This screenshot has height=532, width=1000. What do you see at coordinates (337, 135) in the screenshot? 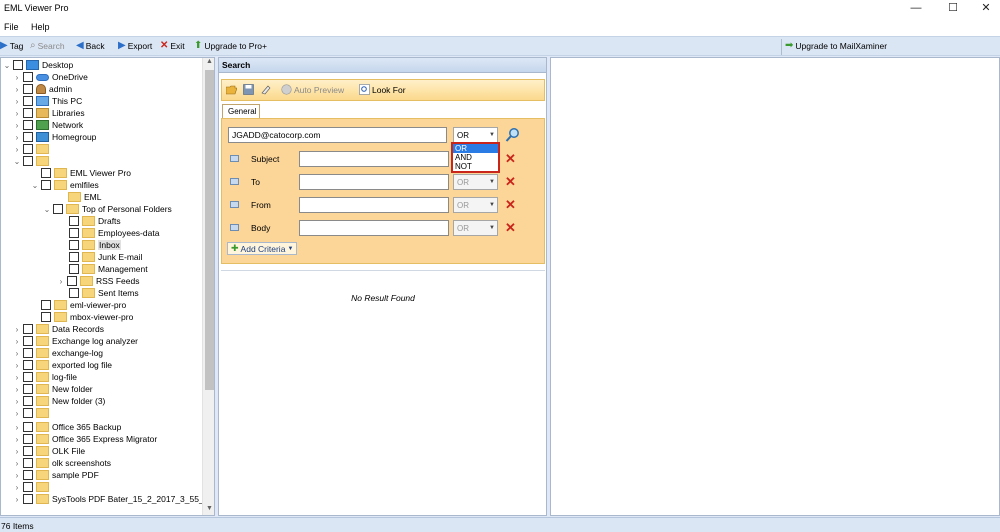
I see `email-field: JGADD@catocorp.com` at bounding box center [337, 135].